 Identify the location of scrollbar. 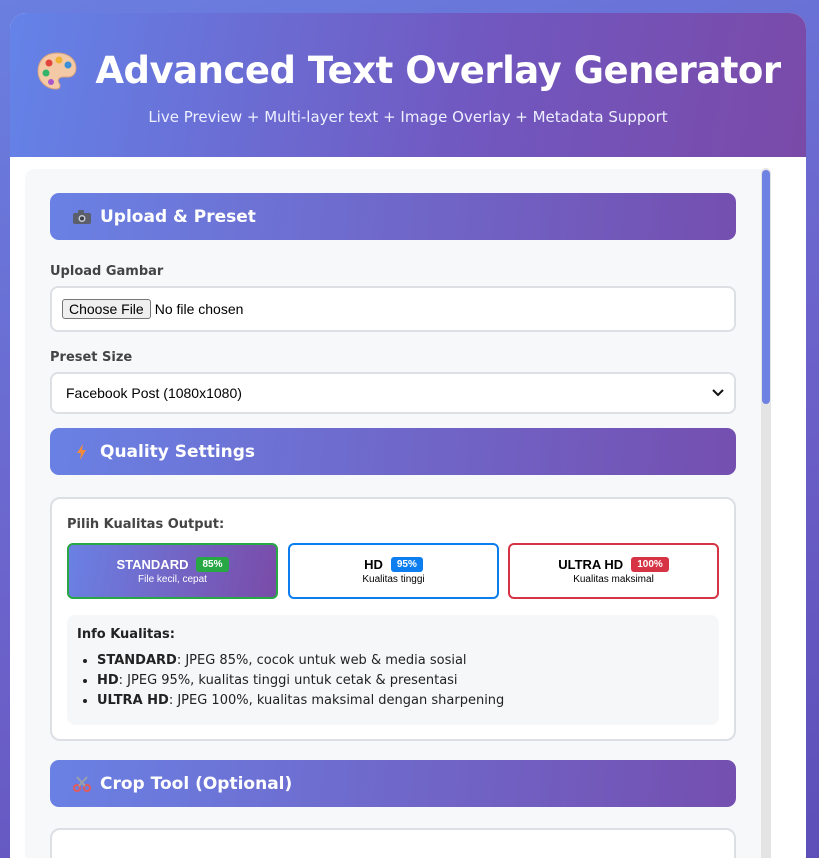
(766, 513).